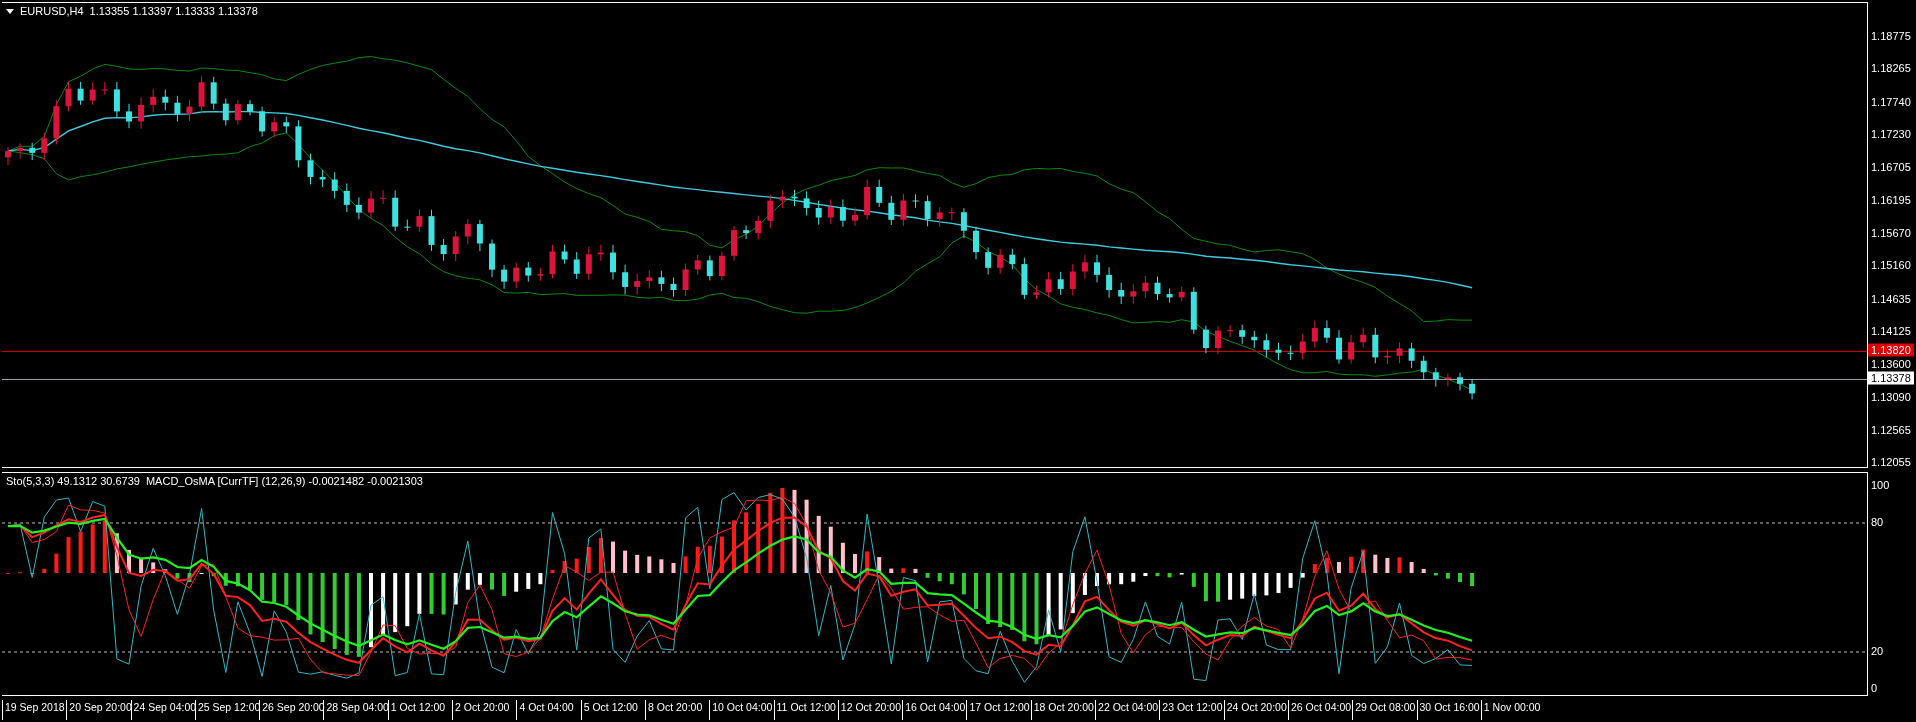  Describe the element at coordinates (1255, 710) in the screenshot. I see `time-axis-label: 24 Oct 20:00` at that location.